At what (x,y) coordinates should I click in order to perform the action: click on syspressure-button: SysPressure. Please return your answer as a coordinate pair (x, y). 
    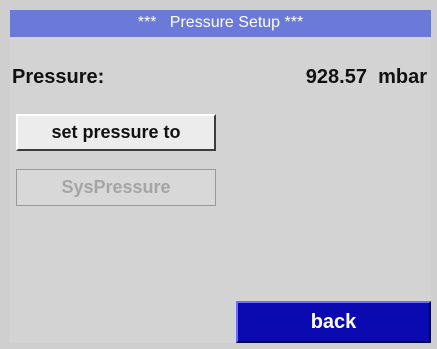
    Looking at the image, I should click on (116, 187).